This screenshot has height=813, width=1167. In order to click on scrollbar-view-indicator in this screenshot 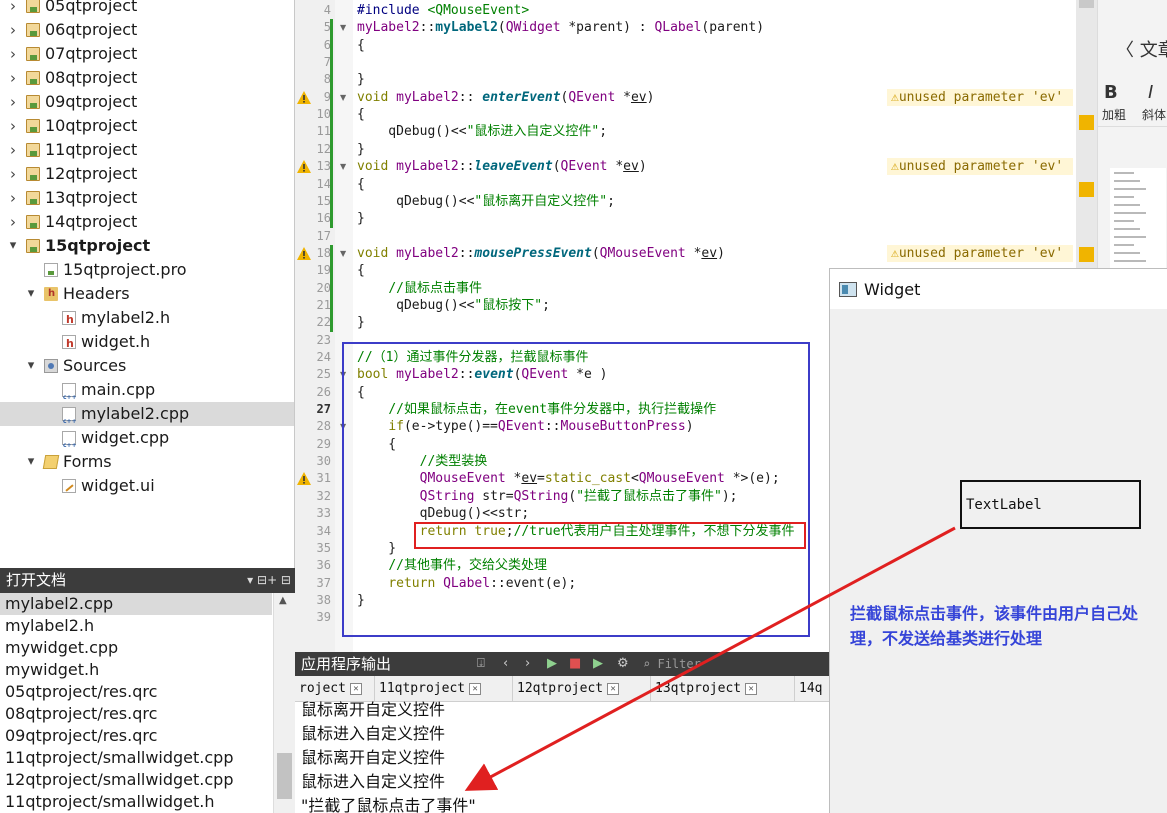, I will do `click(1086, 4)`.